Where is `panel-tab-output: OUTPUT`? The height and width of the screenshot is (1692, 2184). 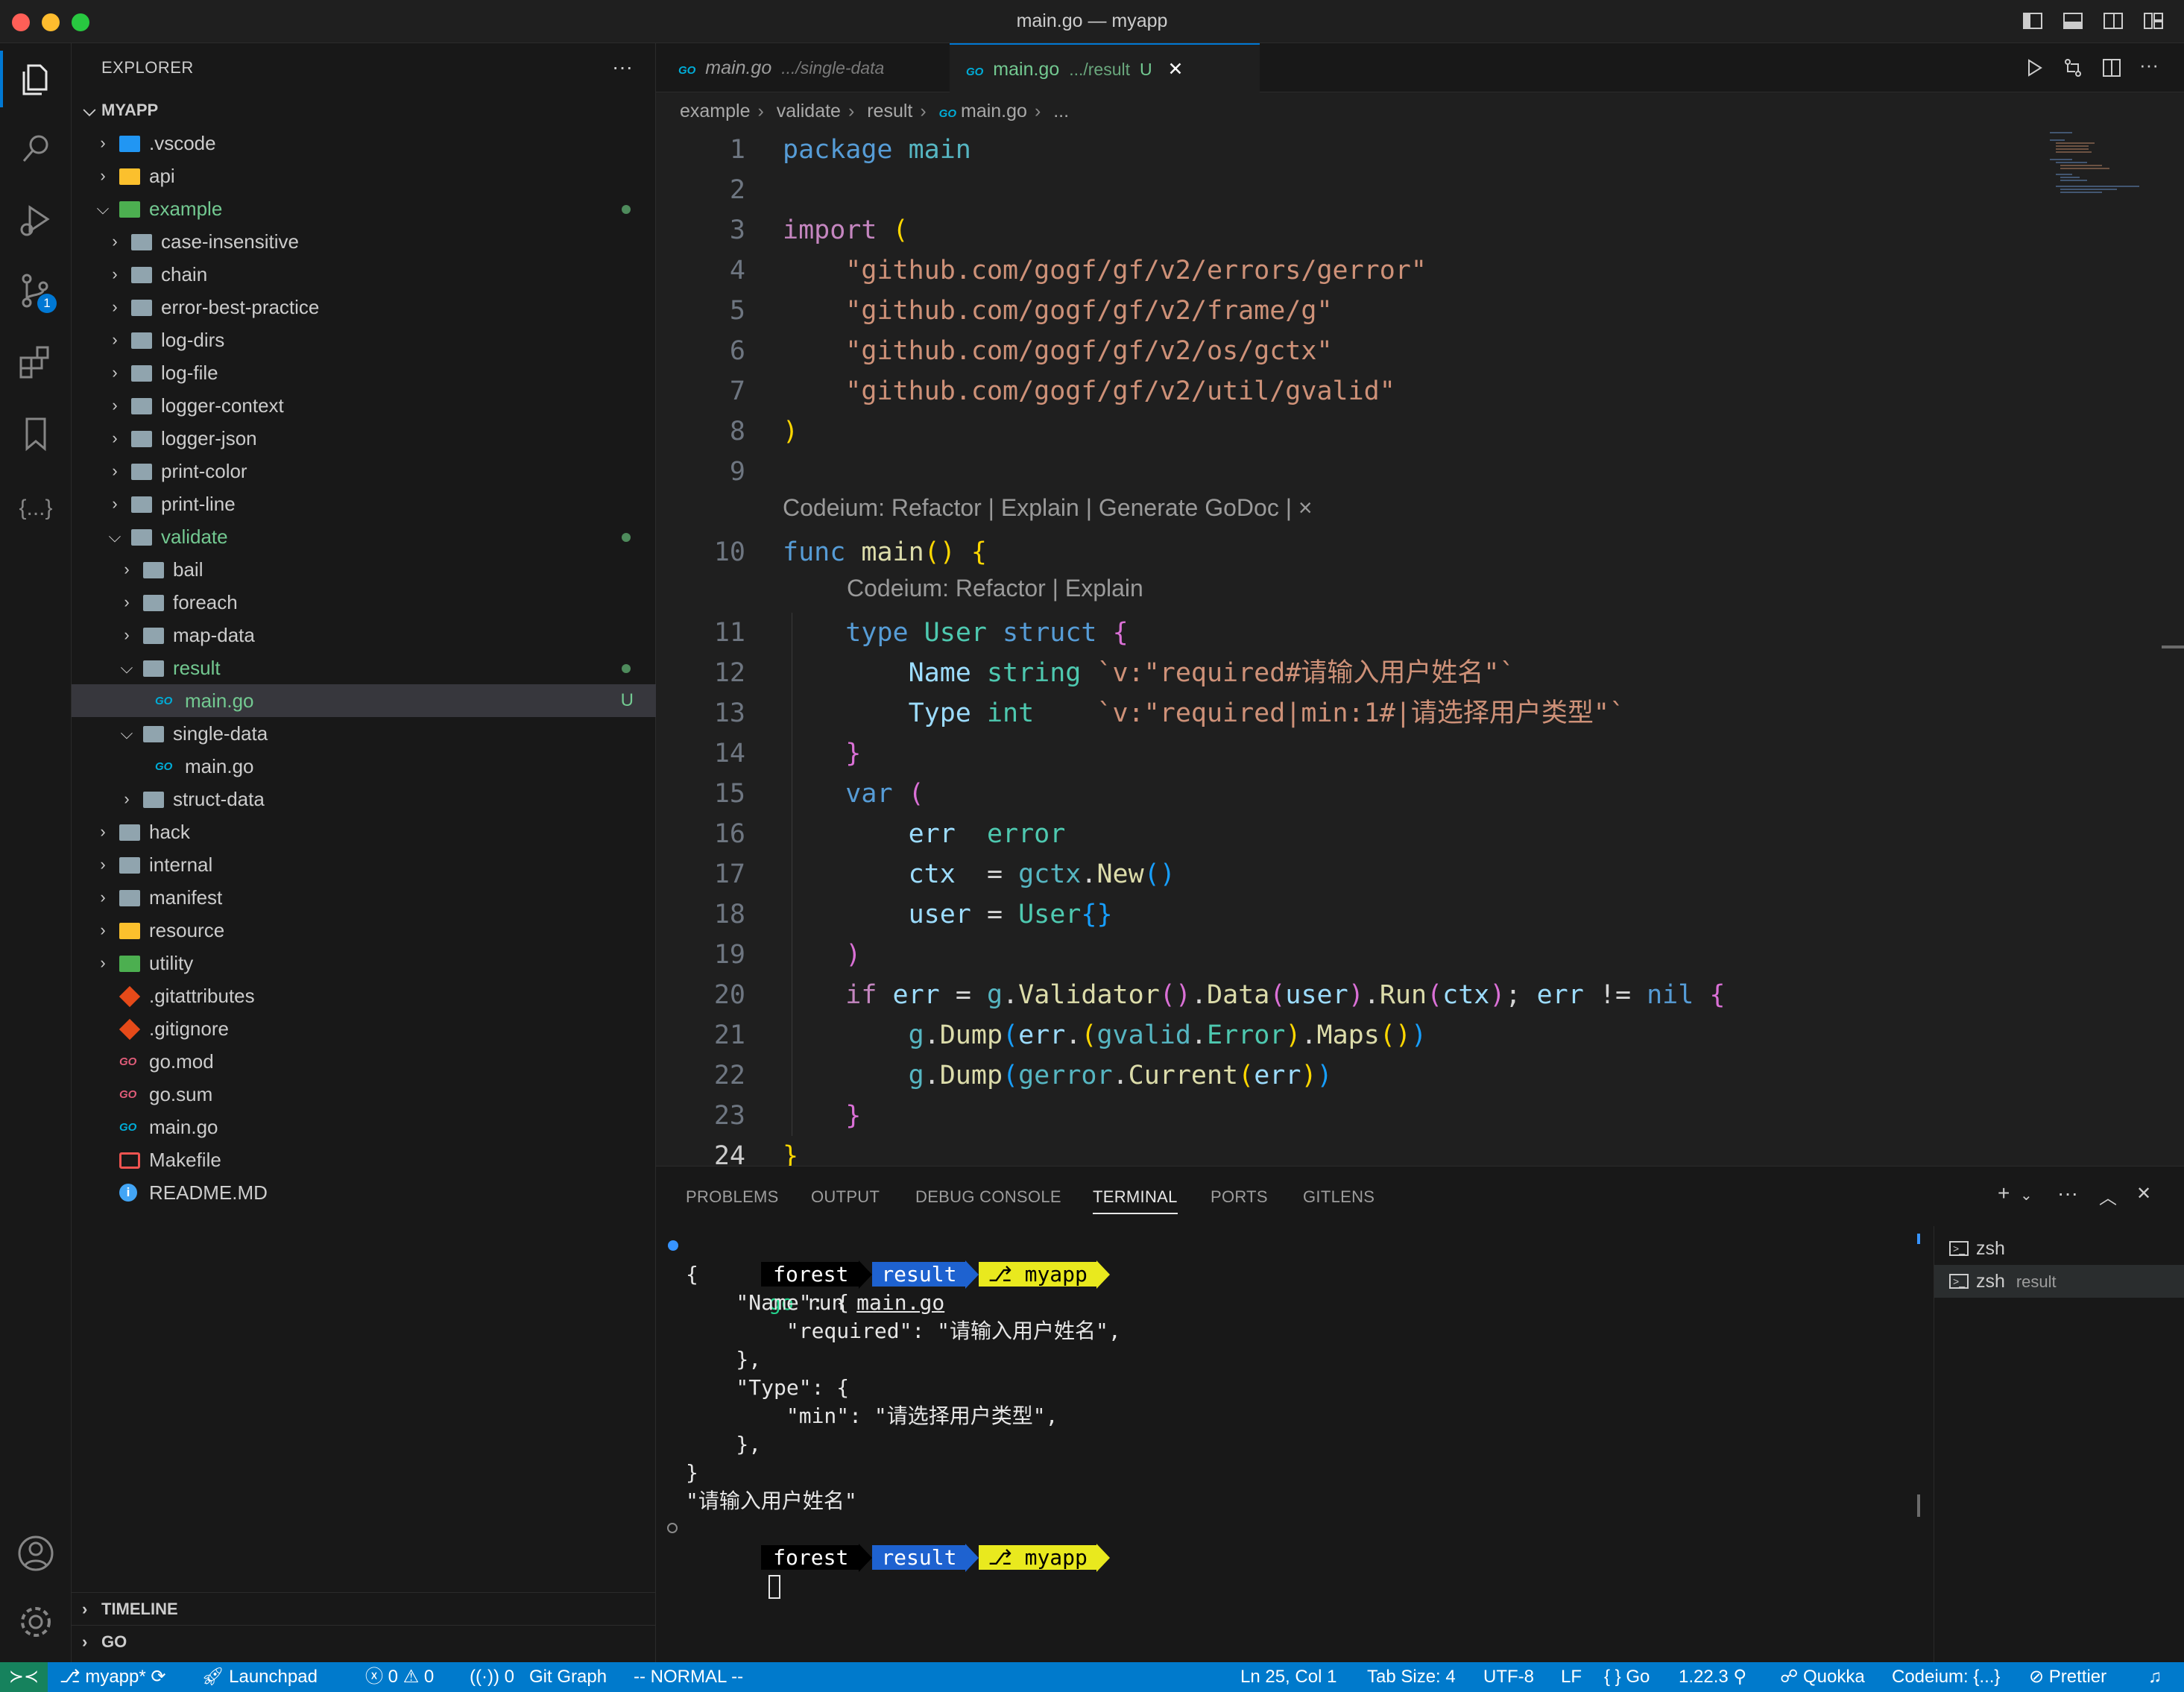
panel-tab-output: OUTPUT is located at coordinates (845, 1197).